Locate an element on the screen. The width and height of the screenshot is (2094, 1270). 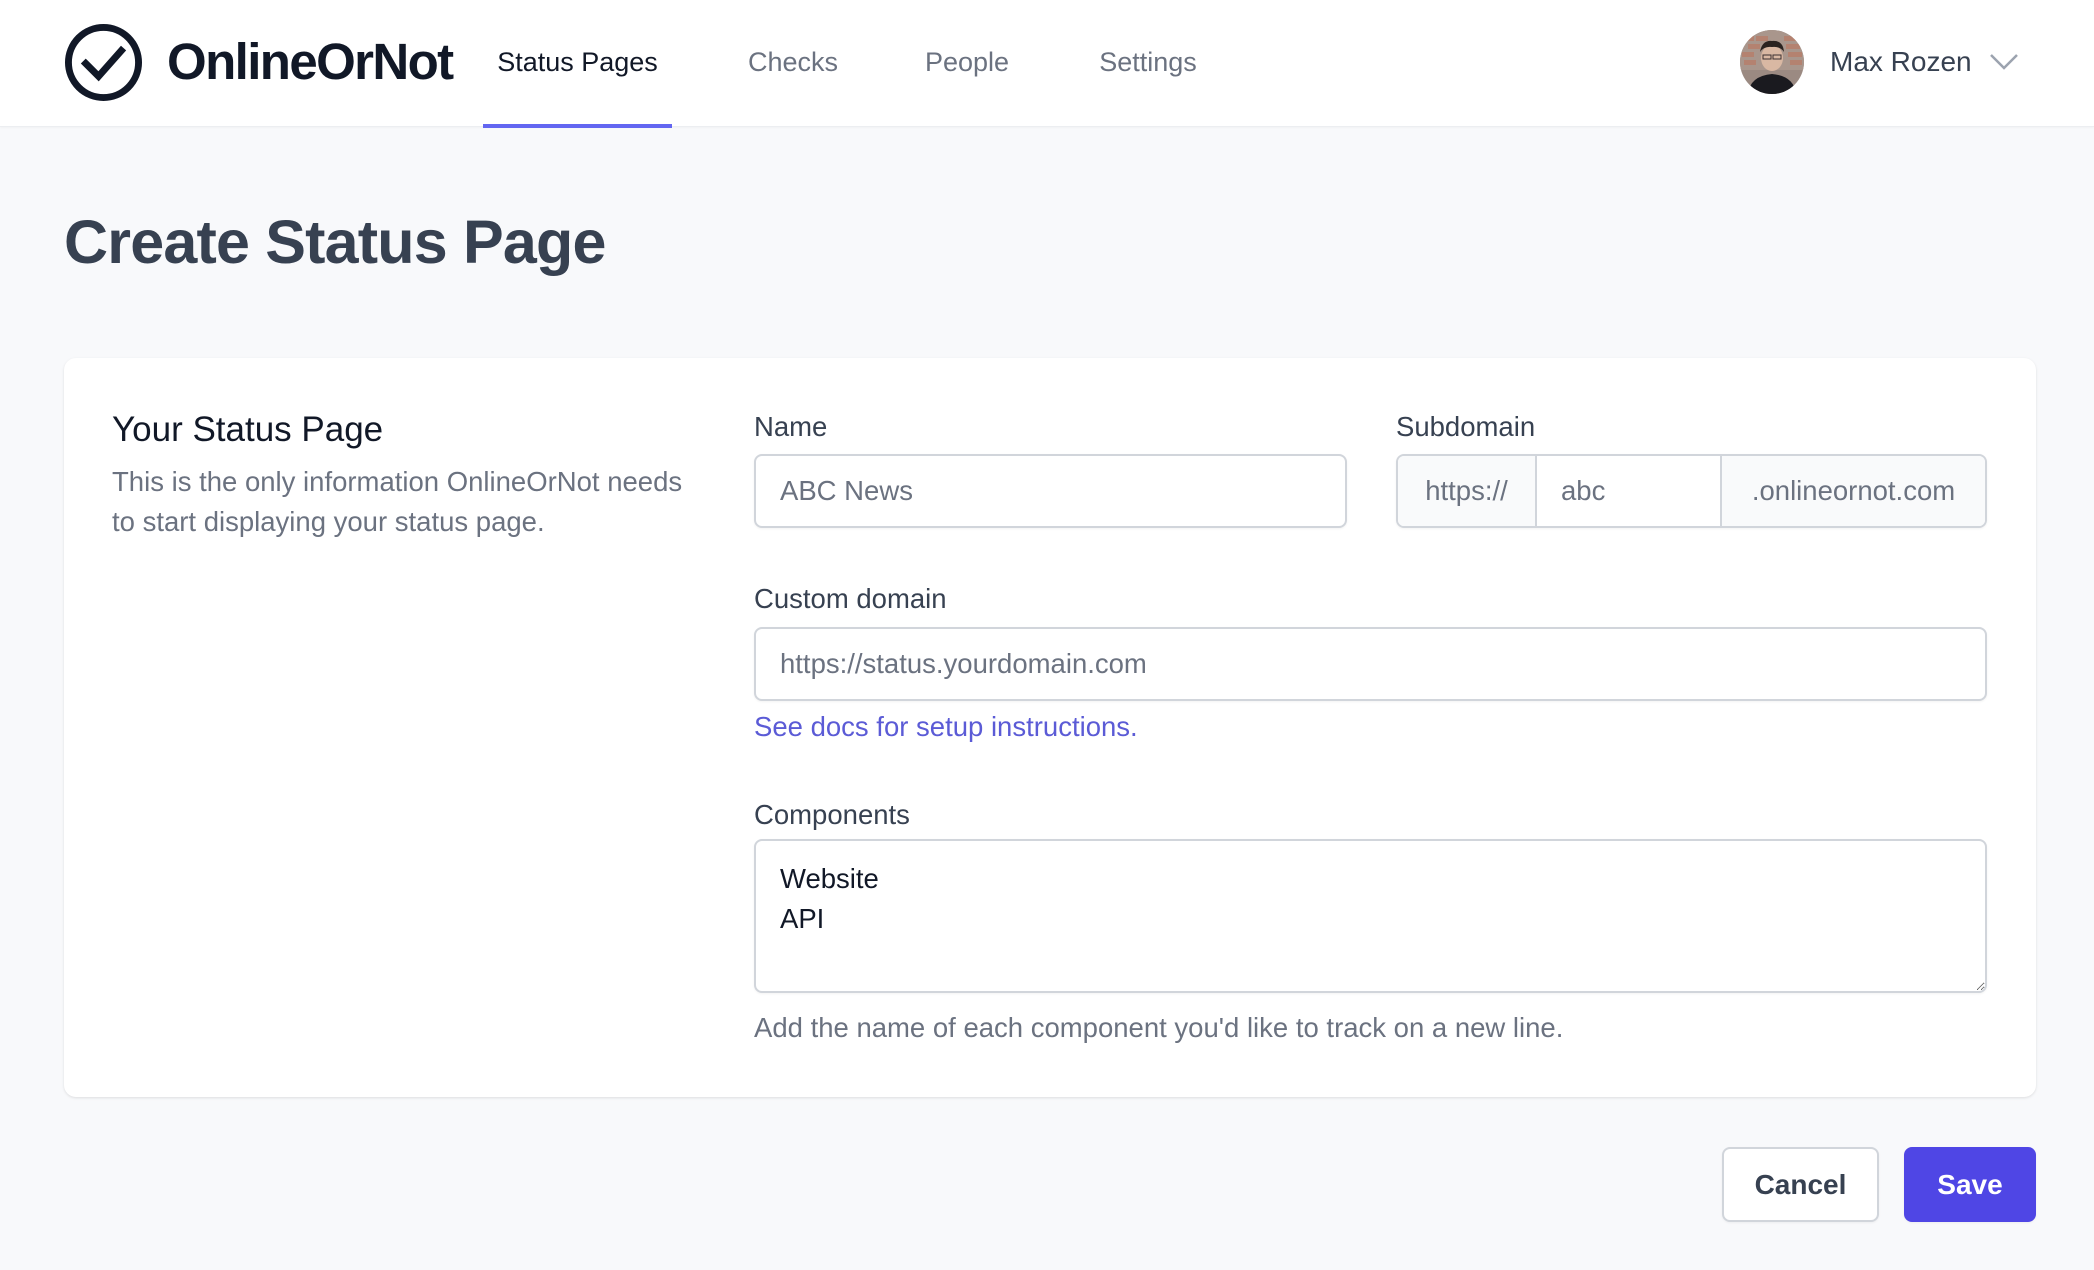
nav-tab-label: Status Pages is located at coordinates (577, 62).